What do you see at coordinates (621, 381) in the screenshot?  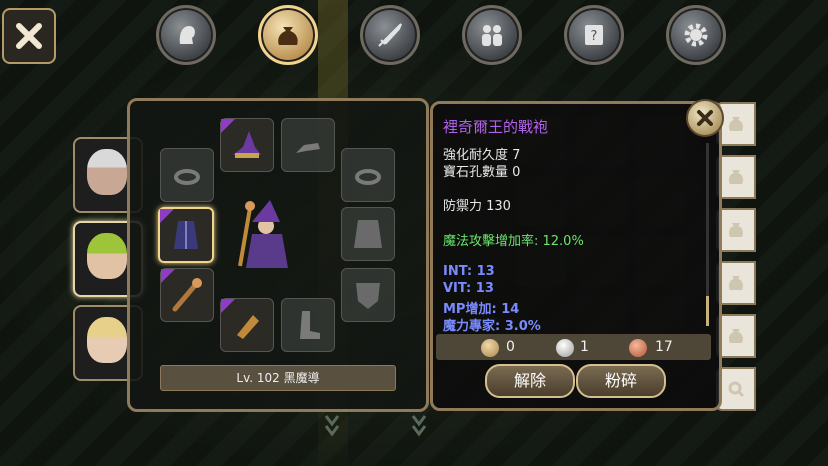 I see `shatter-button: 粉碎` at bounding box center [621, 381].